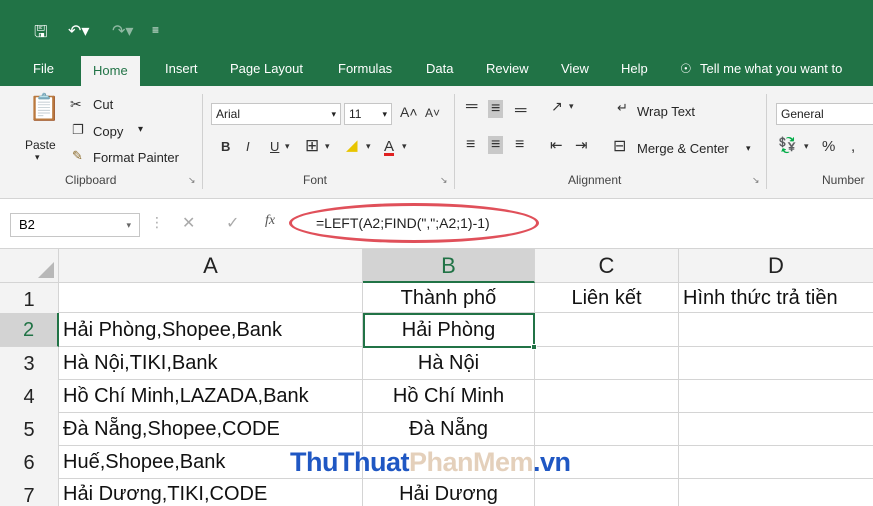 The height and width of the screenshot is (506, 873). I want to click on italic-button: I, so click(248, 146).